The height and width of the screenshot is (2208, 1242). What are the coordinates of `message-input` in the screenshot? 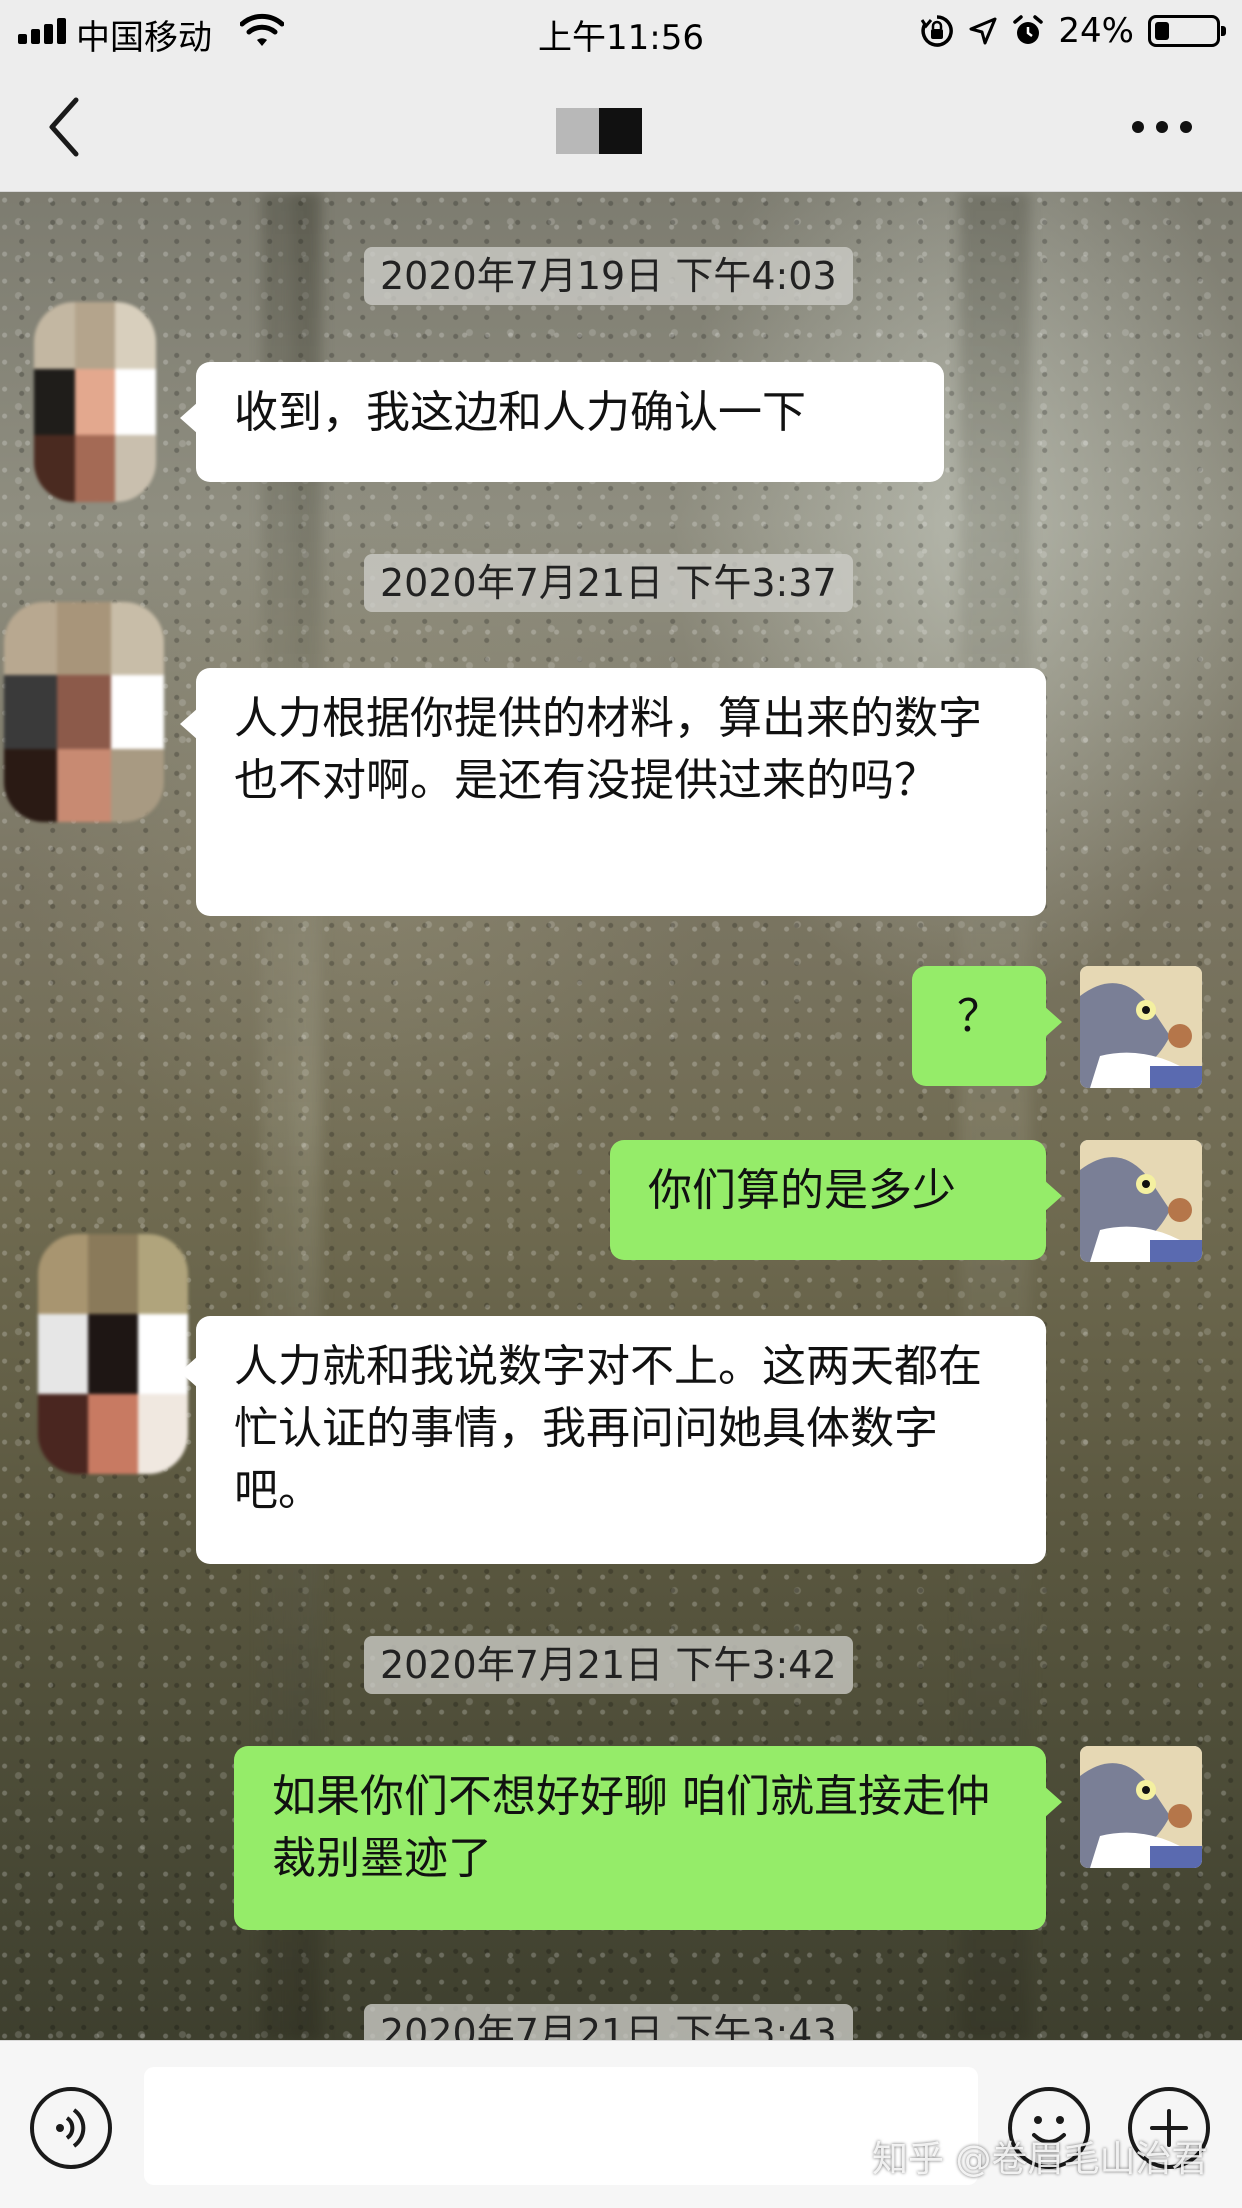 It's located at (561, 2126).